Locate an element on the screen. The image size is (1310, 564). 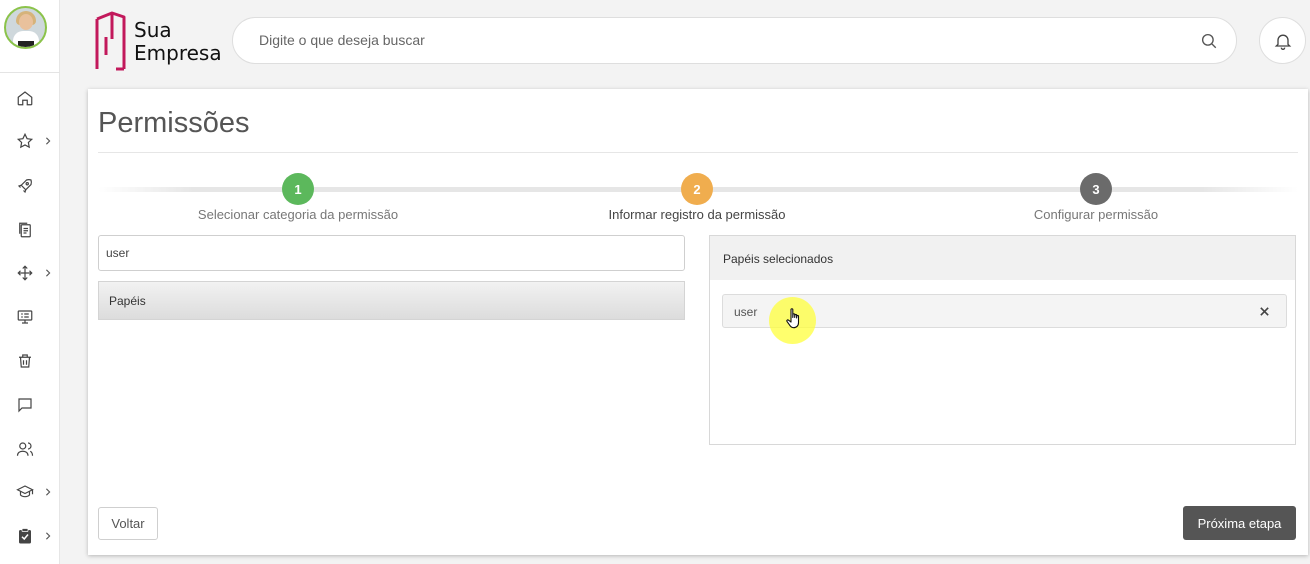
global-search is located at coordinates (734, 40).